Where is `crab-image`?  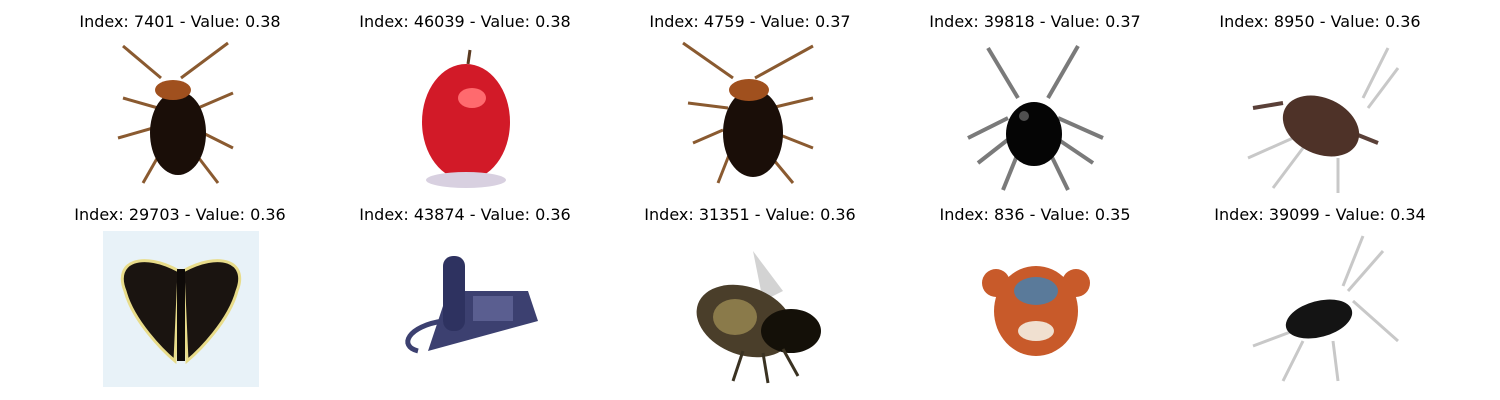
crab-image is located at coordinates (1036, 309).